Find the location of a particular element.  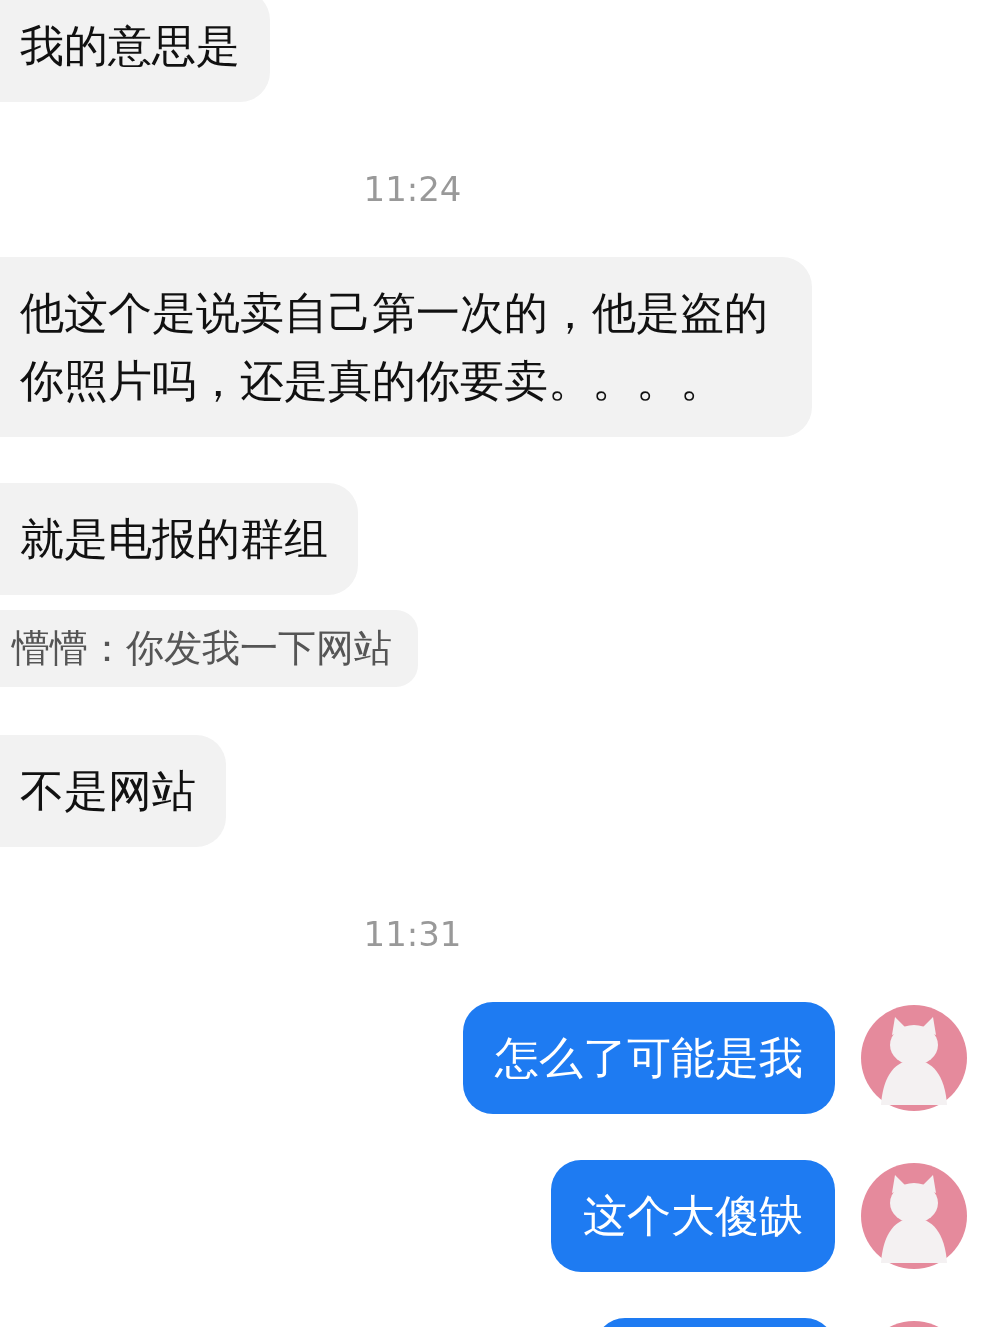

message-bubble: 不是网站 is located at coordinates (113, 791).